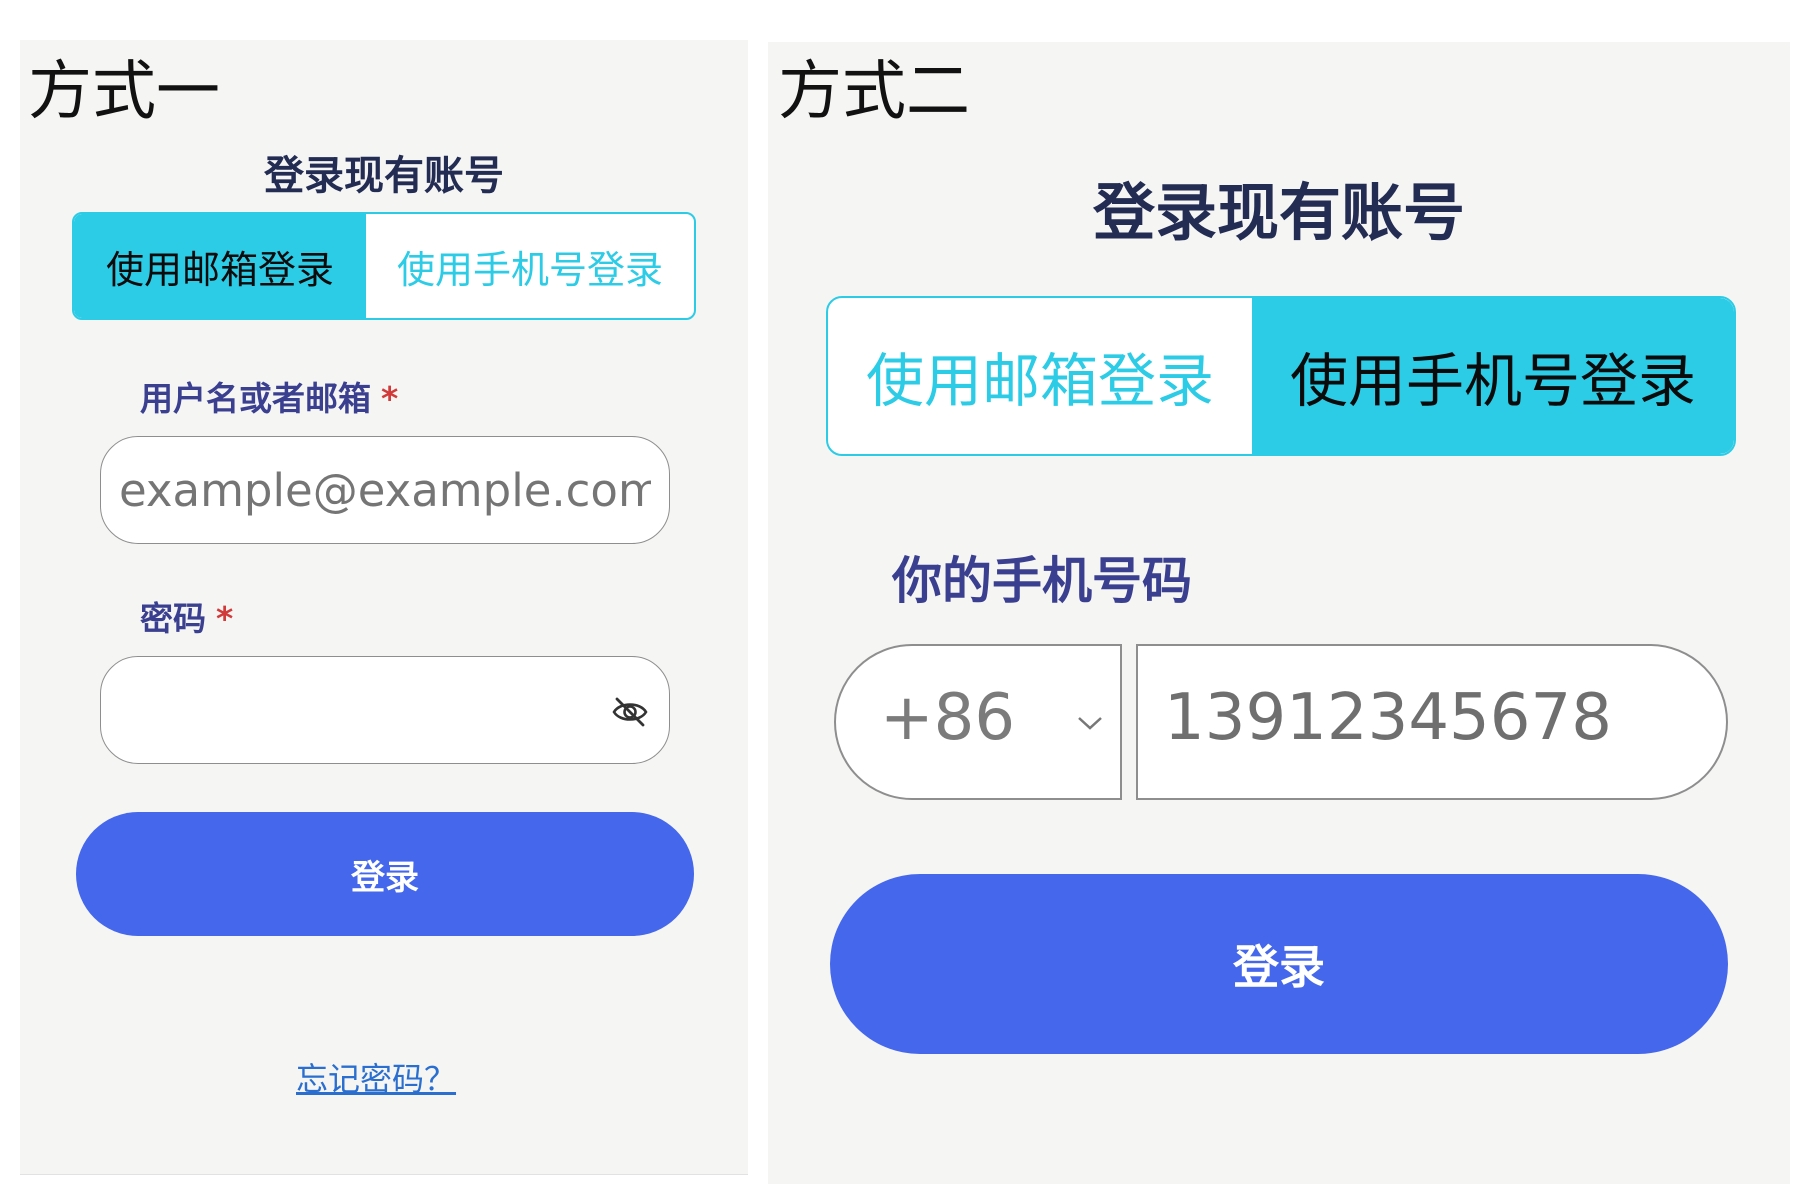 The height and width of the screenshot is (1200, 1800). I want to click on username-label: 用户名或者邮箱 *, so click(269, 398).